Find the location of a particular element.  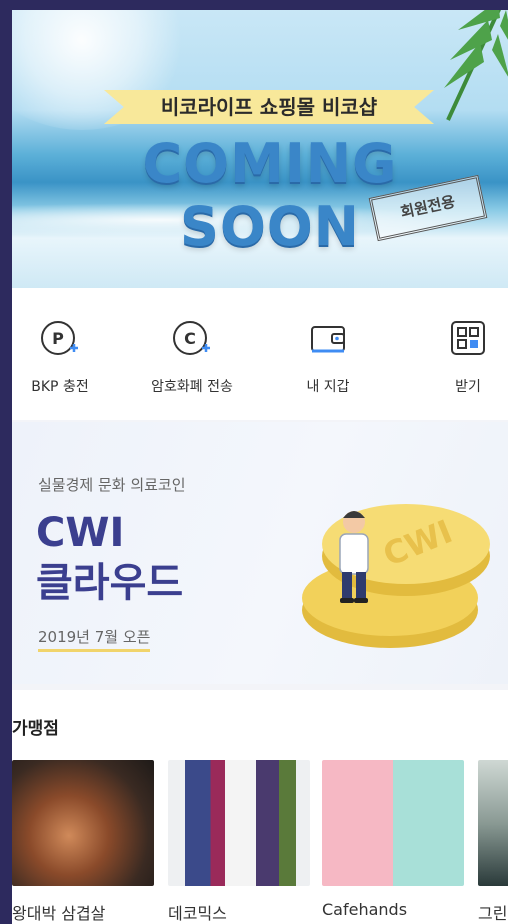

store-name: 데코믹스 is located at coordinates (197, 913).